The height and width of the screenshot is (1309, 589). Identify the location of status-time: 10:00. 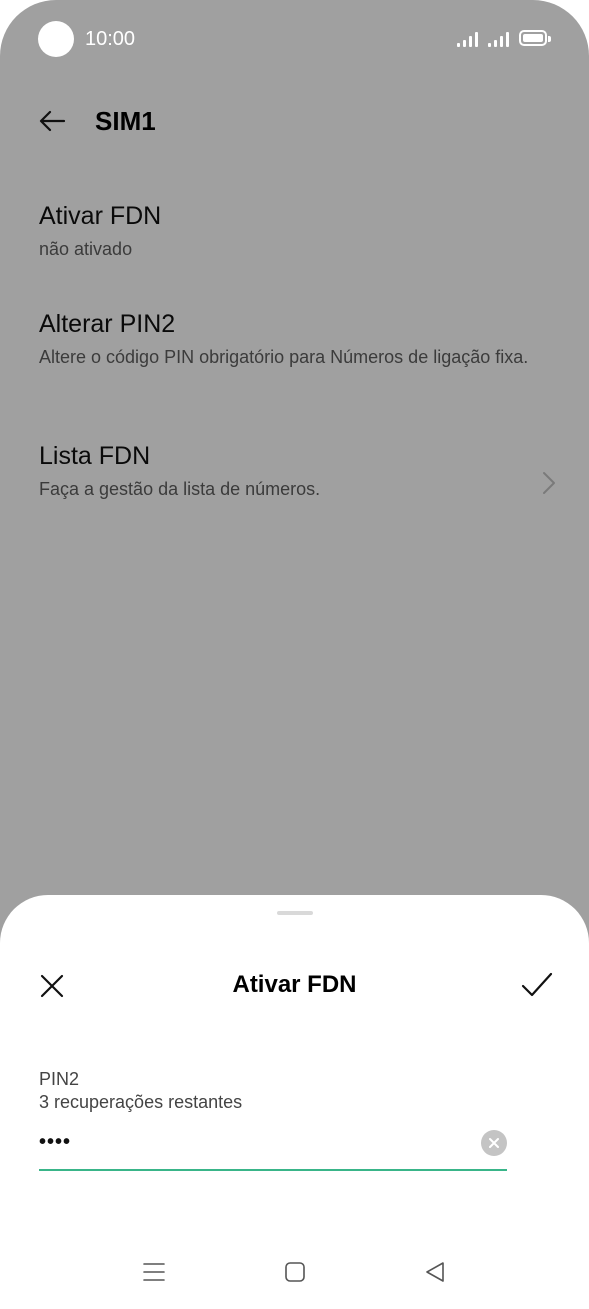
(110, 39).